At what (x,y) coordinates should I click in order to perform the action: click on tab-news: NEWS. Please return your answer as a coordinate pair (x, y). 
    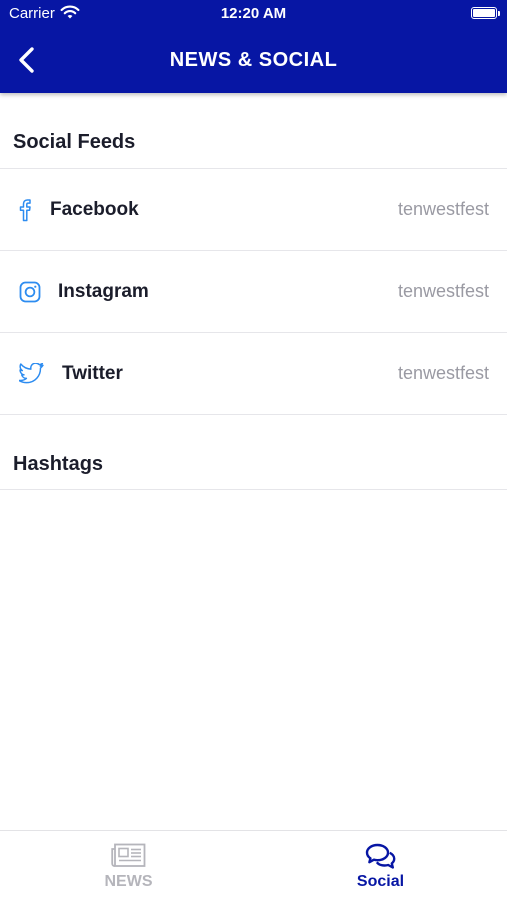
    Looking at the image, I should click on (128, 866).